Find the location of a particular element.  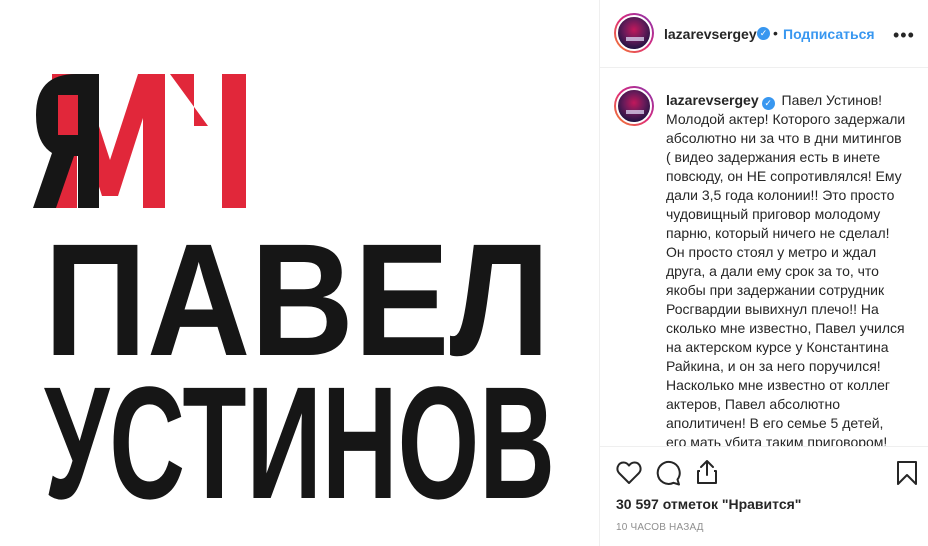

caption-avatar is located at coordinates (634, 106).